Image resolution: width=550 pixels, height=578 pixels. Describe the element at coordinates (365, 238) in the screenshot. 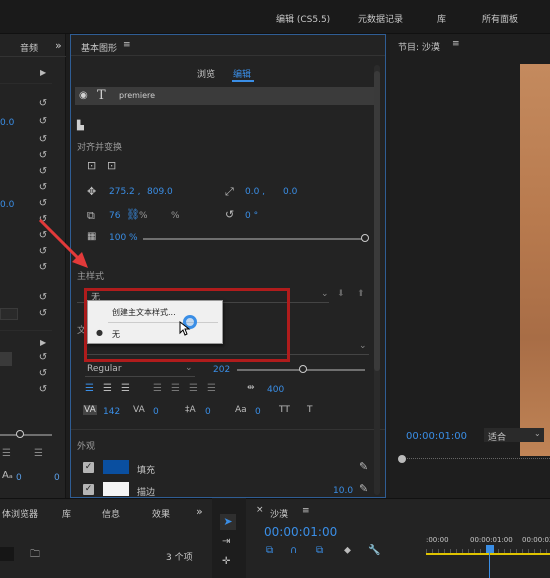

I see `opacity-slider-knob` at that location.